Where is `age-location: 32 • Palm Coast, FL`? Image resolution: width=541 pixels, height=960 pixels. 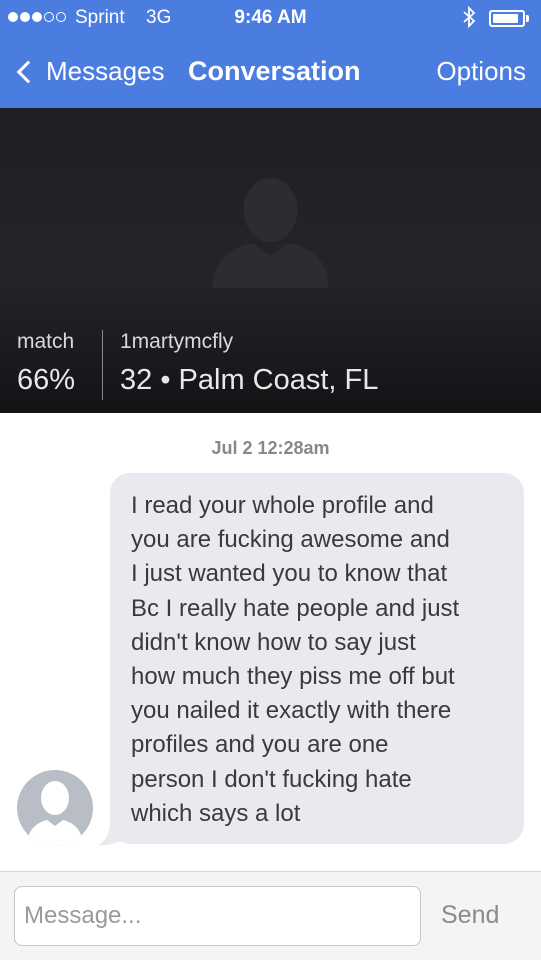
age-location: 32 • Palm Coast, FL is located at coordinates (249, 380).